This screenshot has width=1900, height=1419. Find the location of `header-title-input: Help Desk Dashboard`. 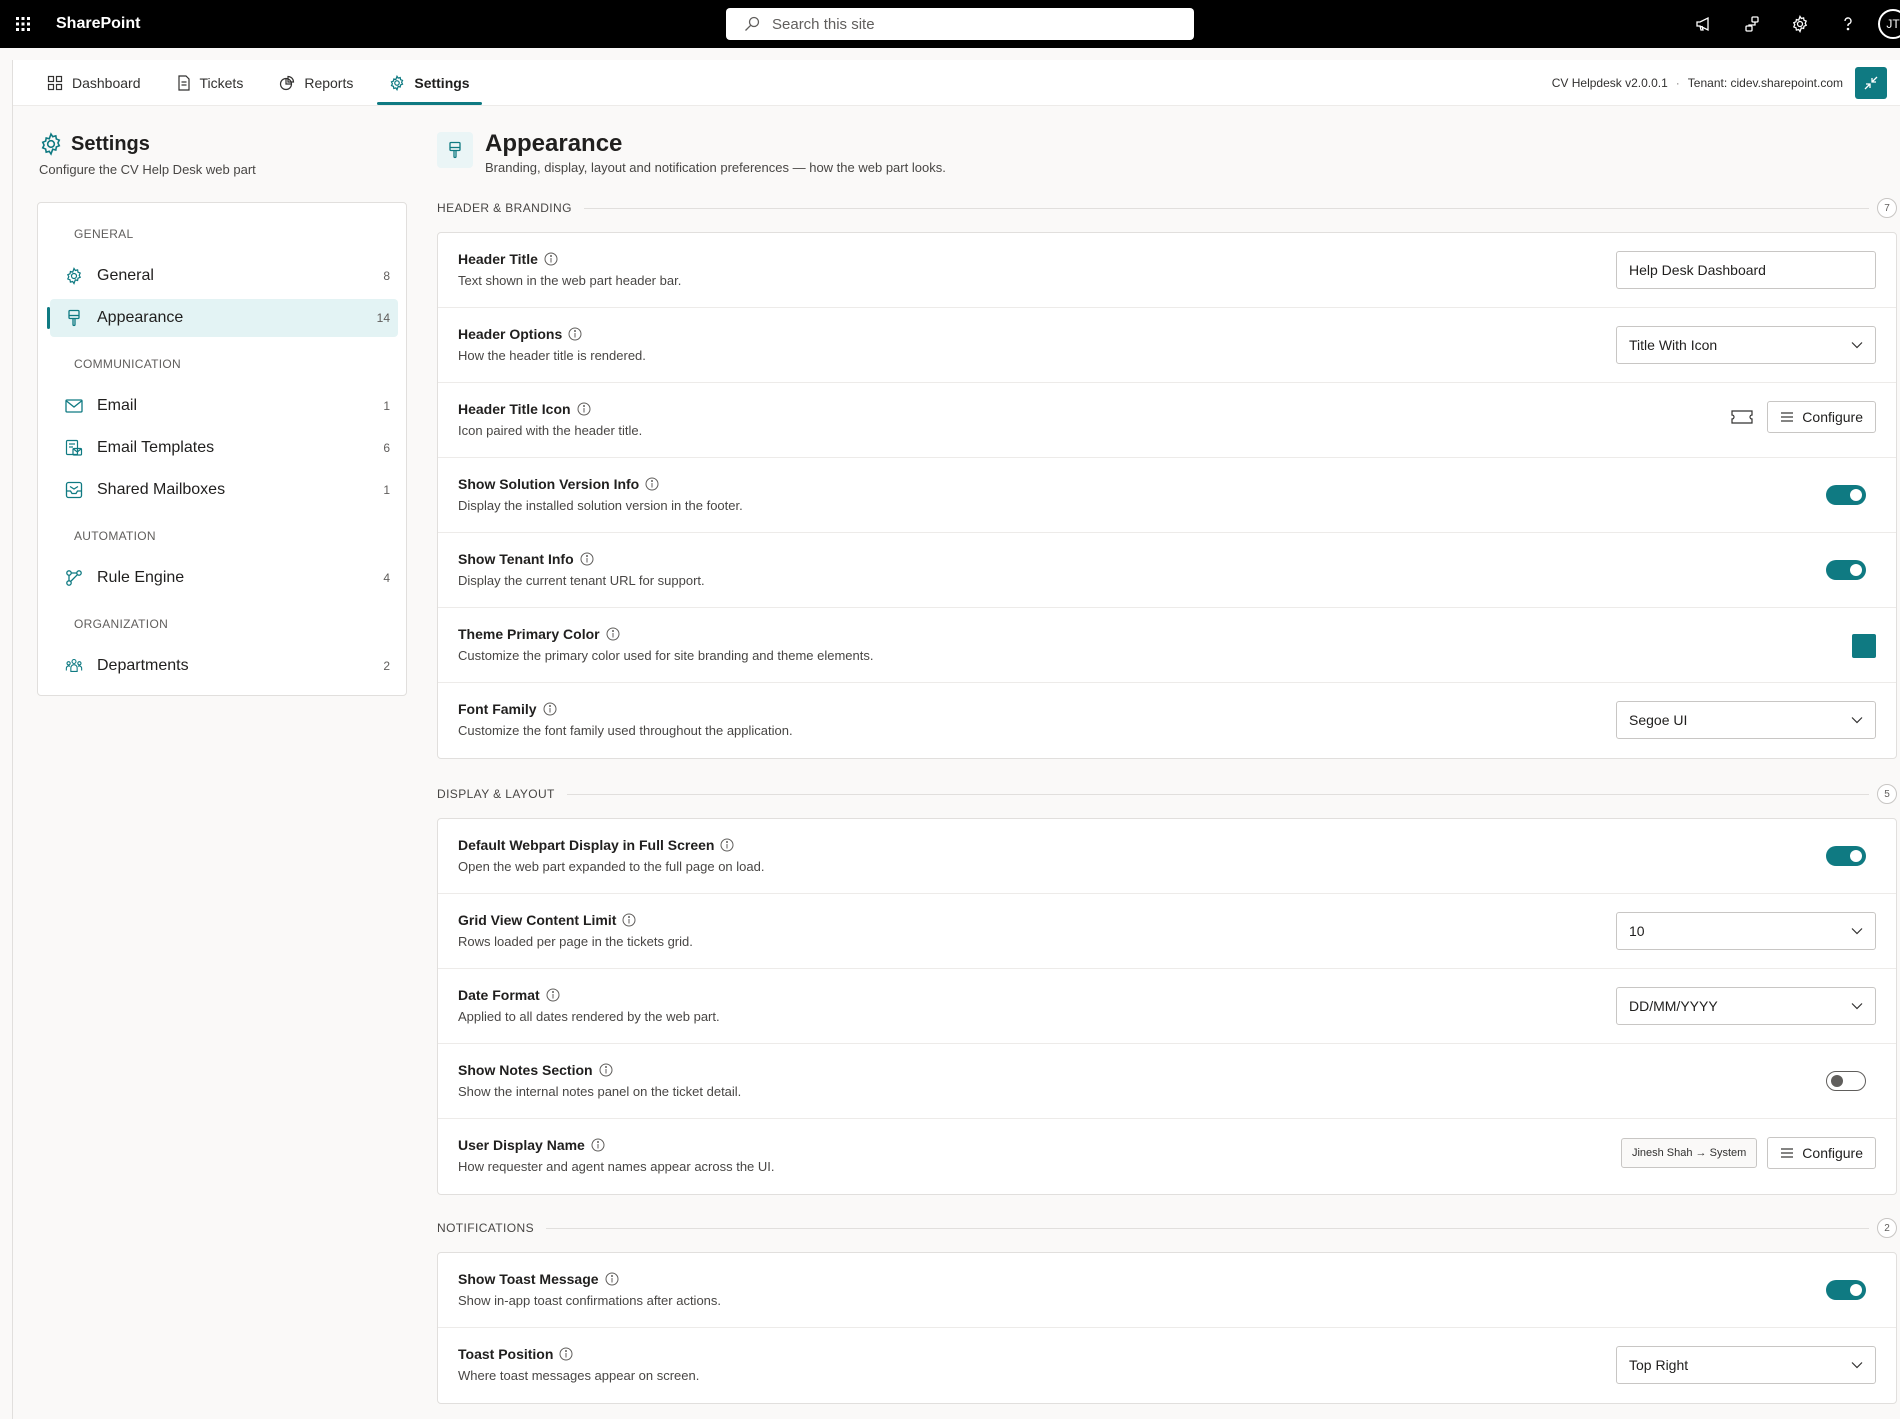

header-title-input: Help Desk Dashboard is located at coordinates (1746, 270).